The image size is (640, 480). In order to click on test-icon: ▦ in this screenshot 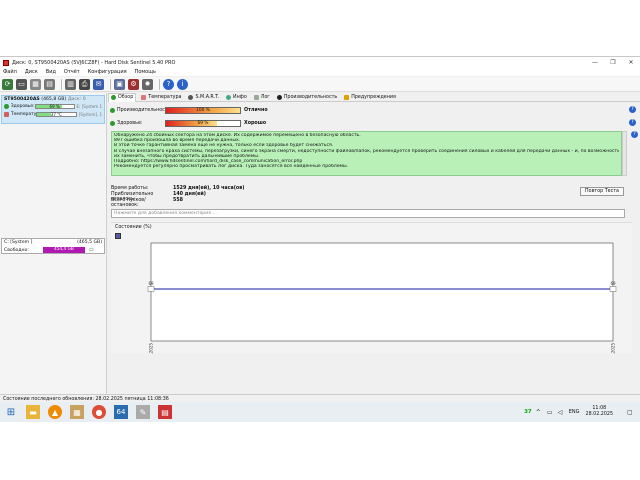, I will do `click(35, 84)`.